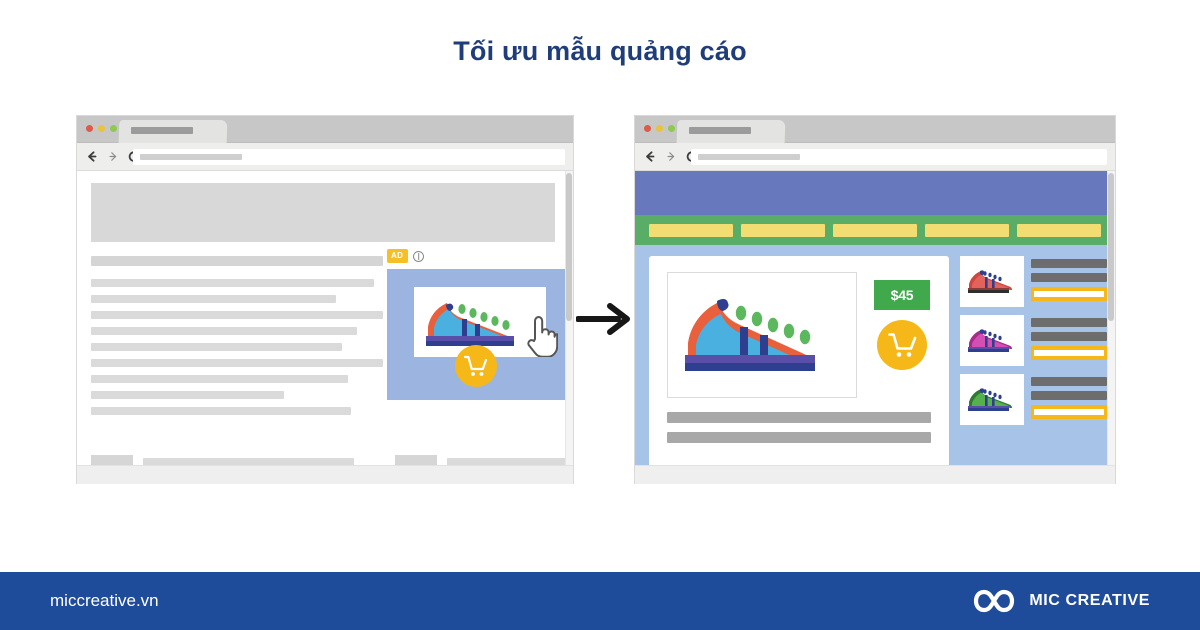 The image size is (1200, 630). I want to click on info-icon, so click(419, 256).